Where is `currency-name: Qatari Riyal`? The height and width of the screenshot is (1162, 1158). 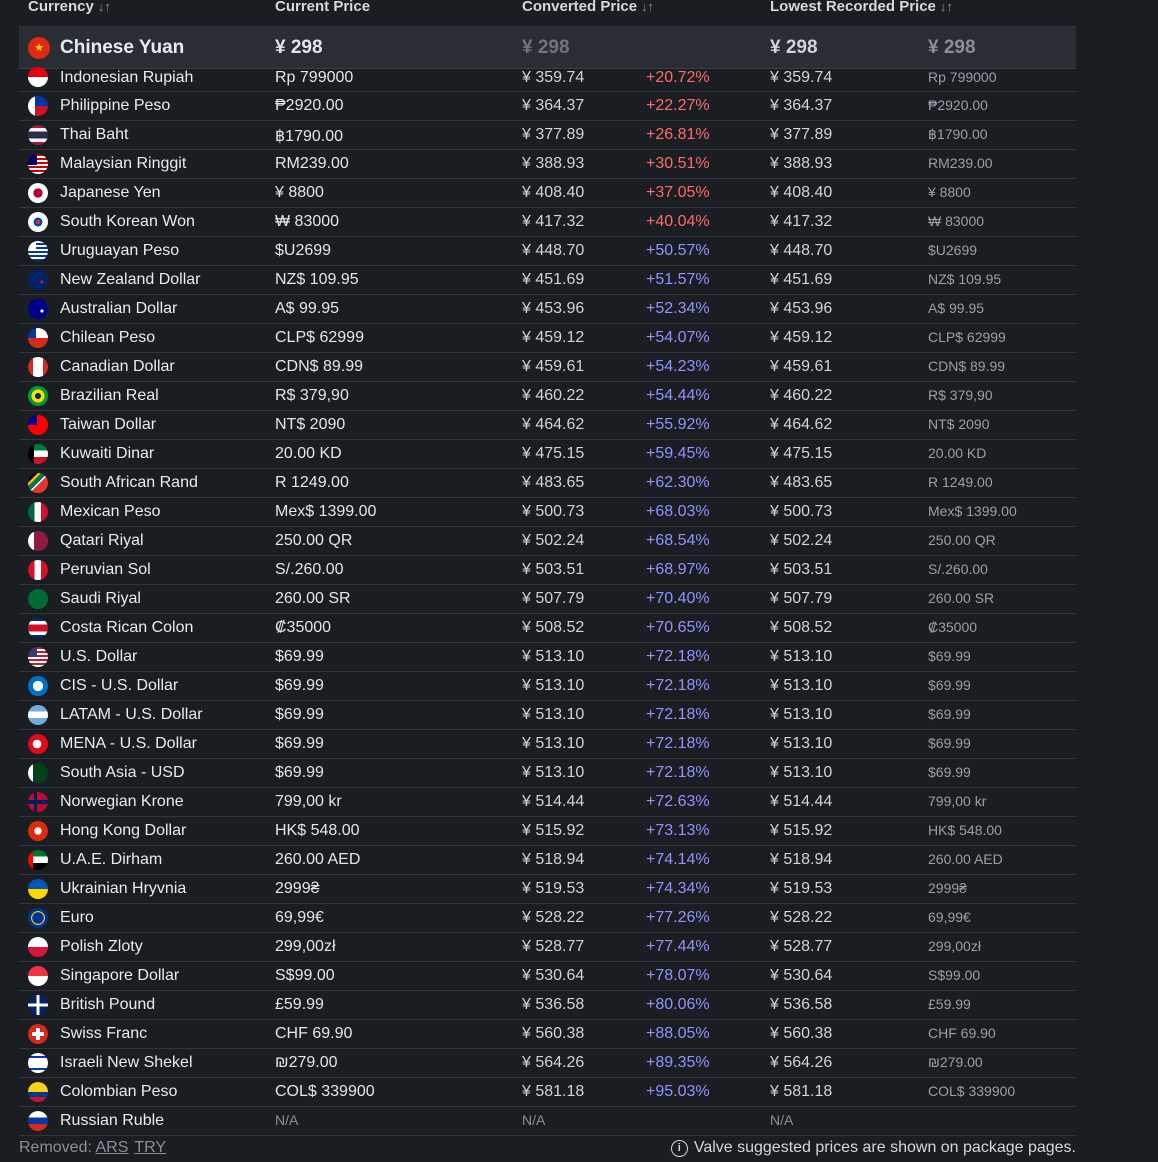 currency-name: Qatari Riyal is located at coordinates (102, 540).